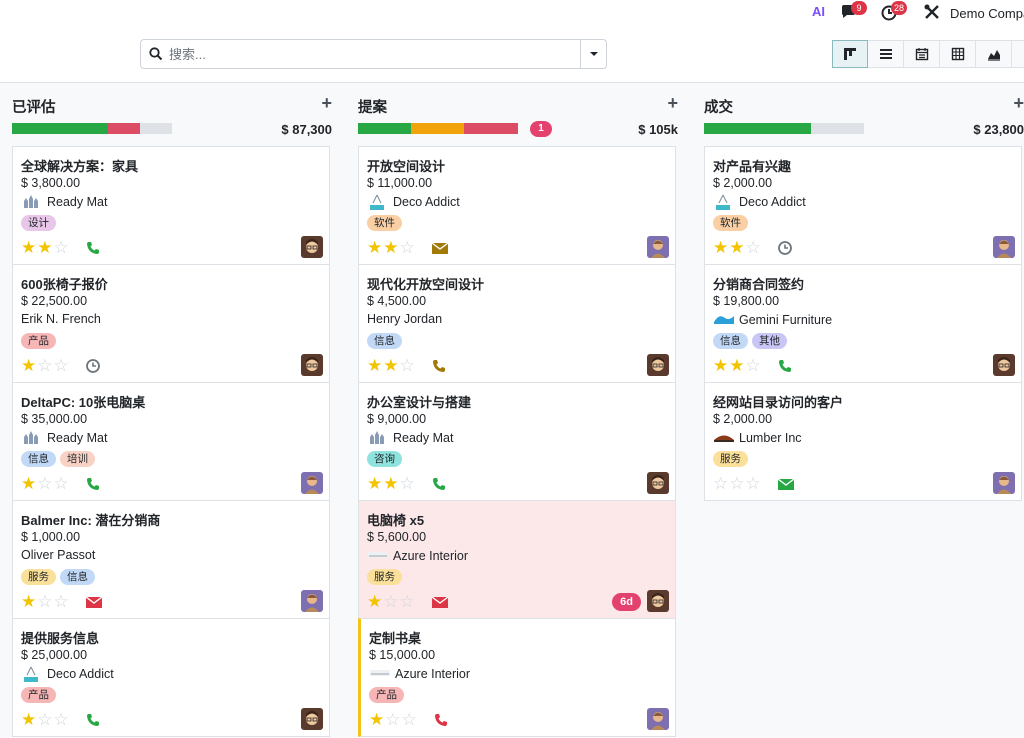  I want to click on view-calendar-button, so click(922, 54).